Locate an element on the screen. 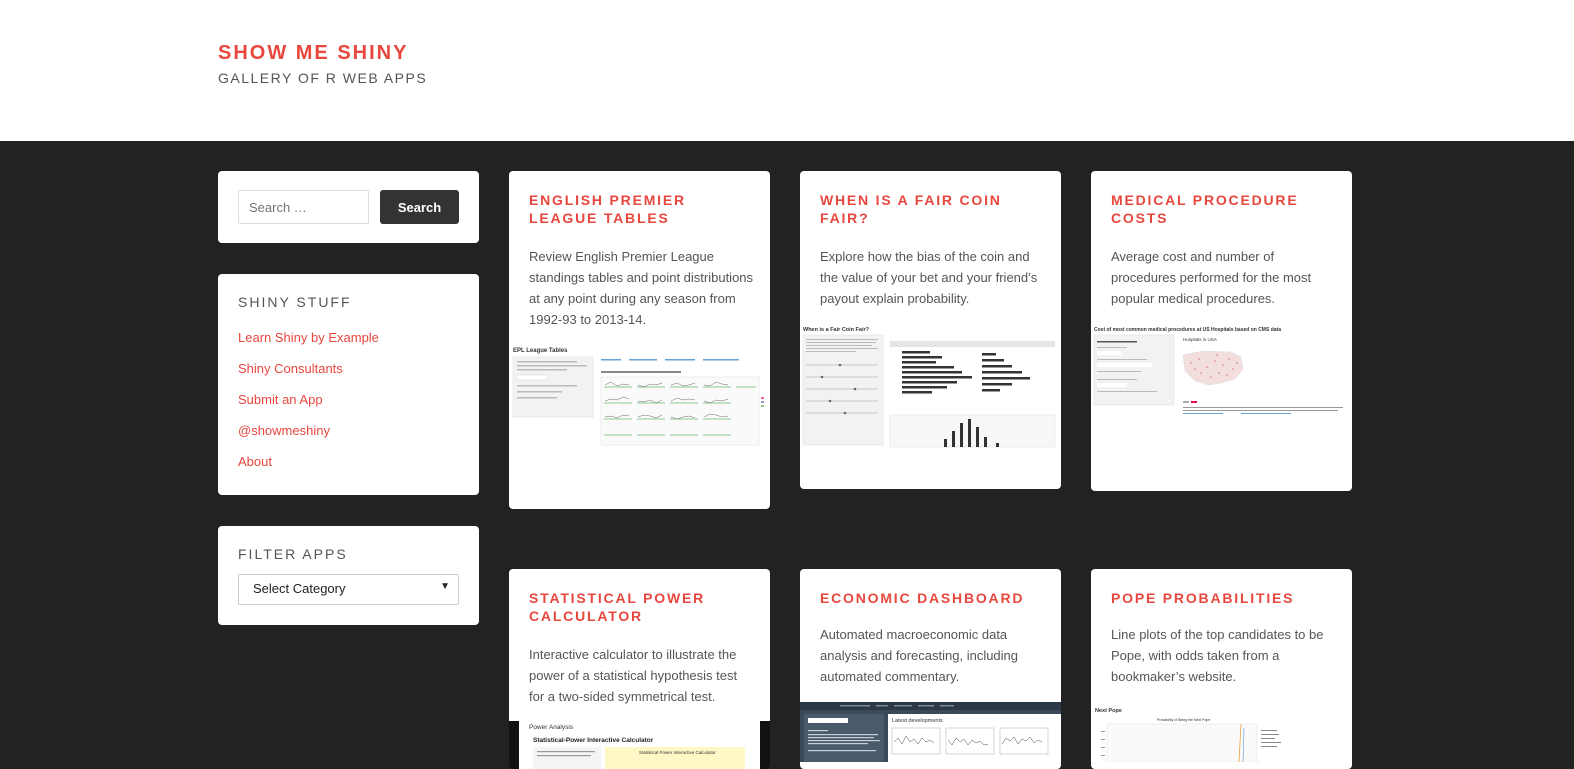 Image resolution: width=1574 pixels, height=769 pixels. thumb-subtitle: Statistical-Power Interactive Calculator is located at coordinates (593, 740).